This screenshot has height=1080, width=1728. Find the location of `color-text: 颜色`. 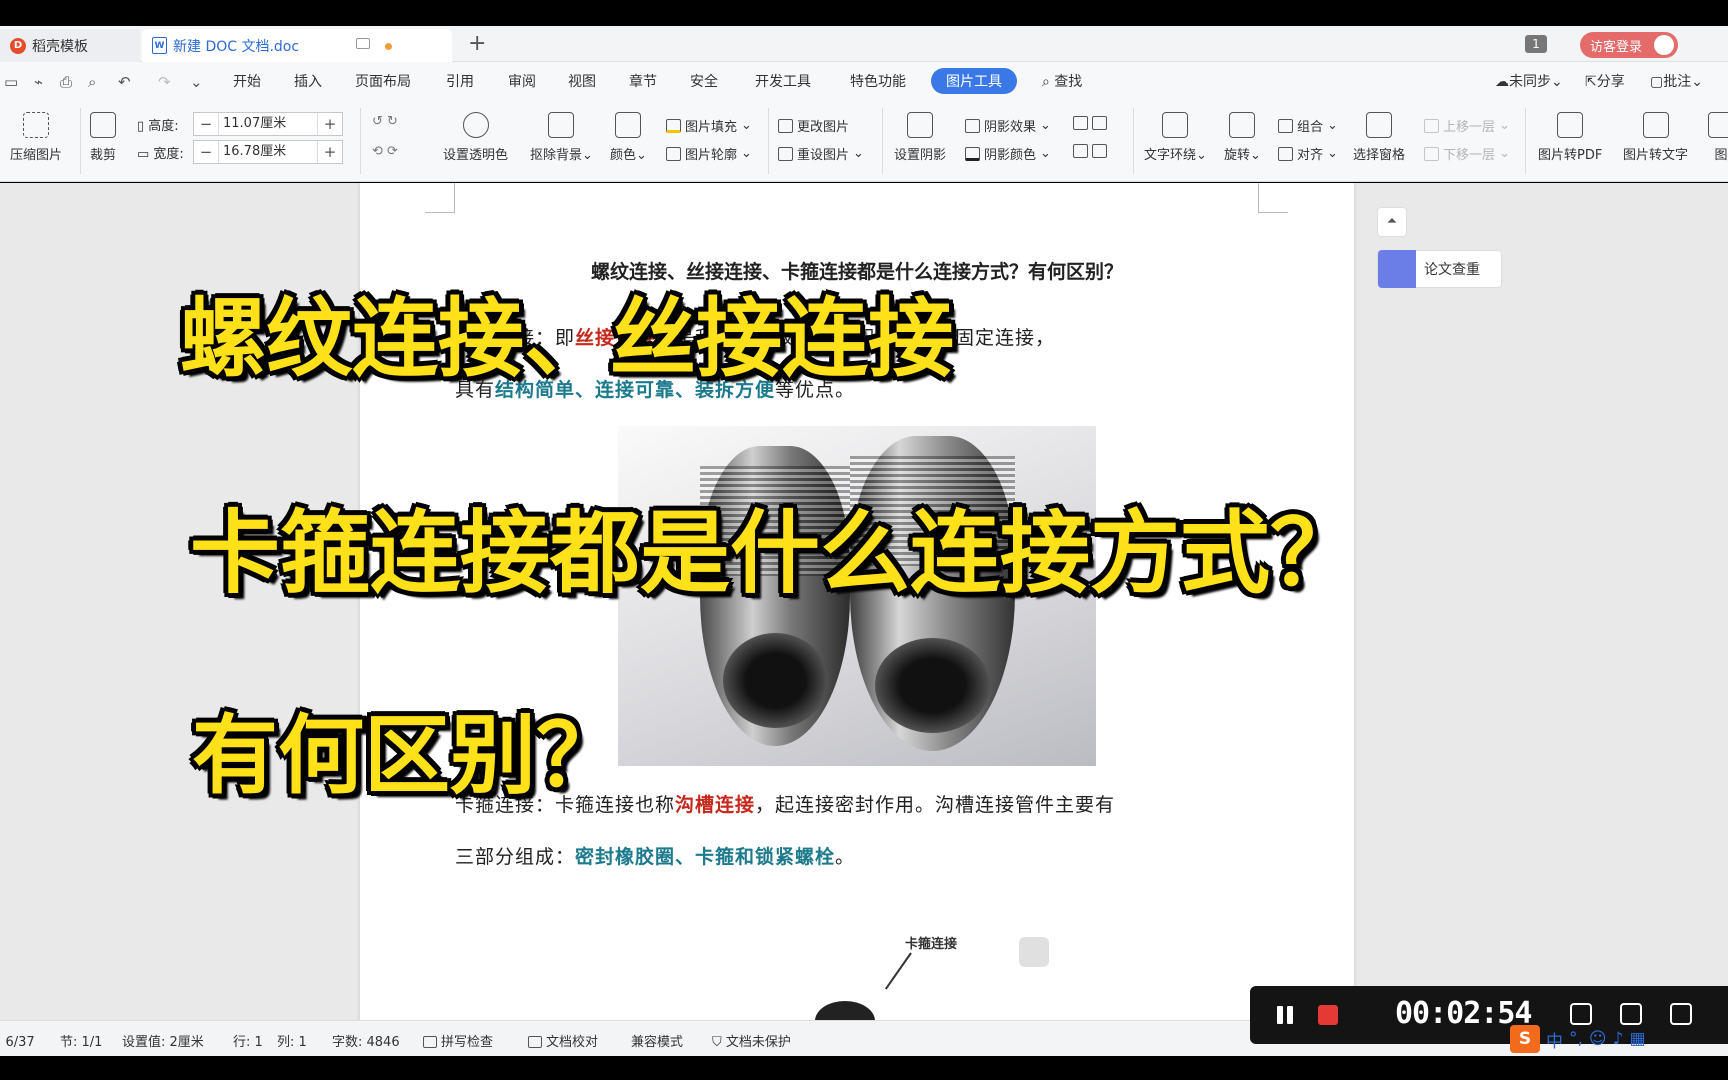

color-text: 颜色 is located at coordinates (623, 155).